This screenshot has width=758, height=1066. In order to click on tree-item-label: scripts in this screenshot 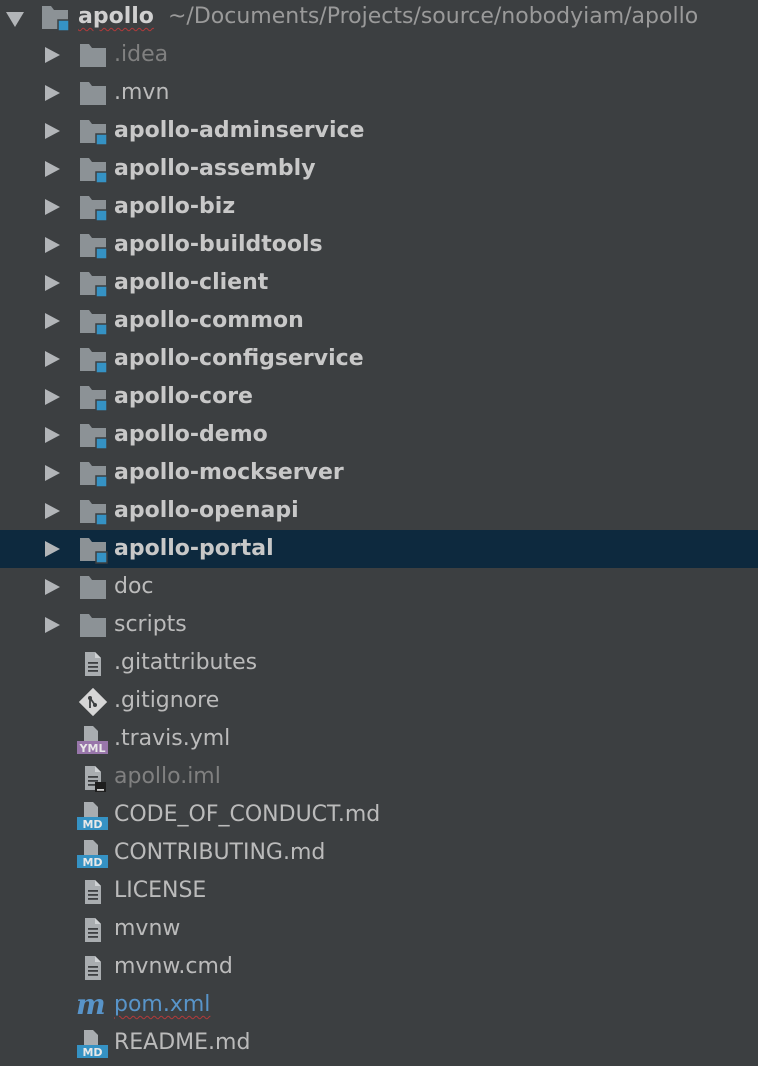, I will do `click(150, 624)`.